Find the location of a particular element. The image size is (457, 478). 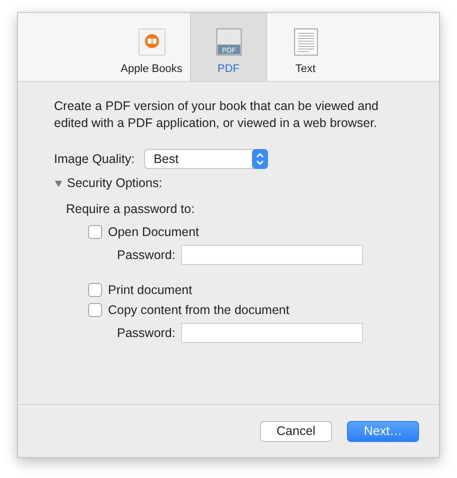

checkbox-label: Open Document is located at coordinates (154, 232).